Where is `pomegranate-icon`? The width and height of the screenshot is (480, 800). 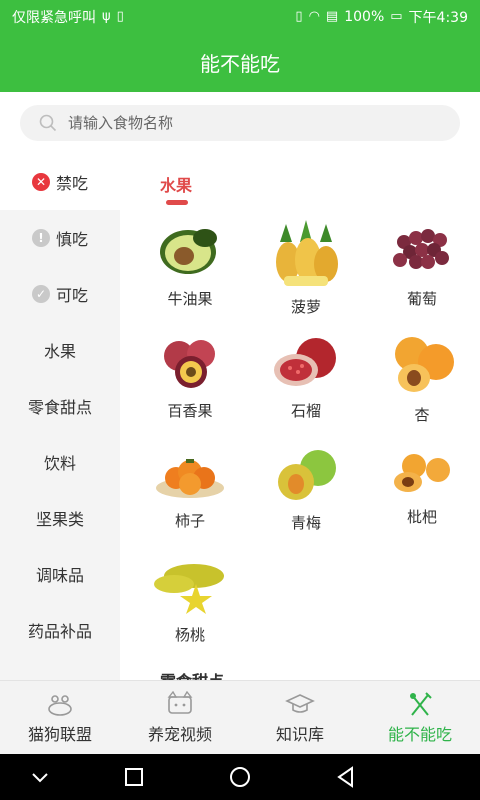 pomegranate-icon is located at coordinates (305, 362).